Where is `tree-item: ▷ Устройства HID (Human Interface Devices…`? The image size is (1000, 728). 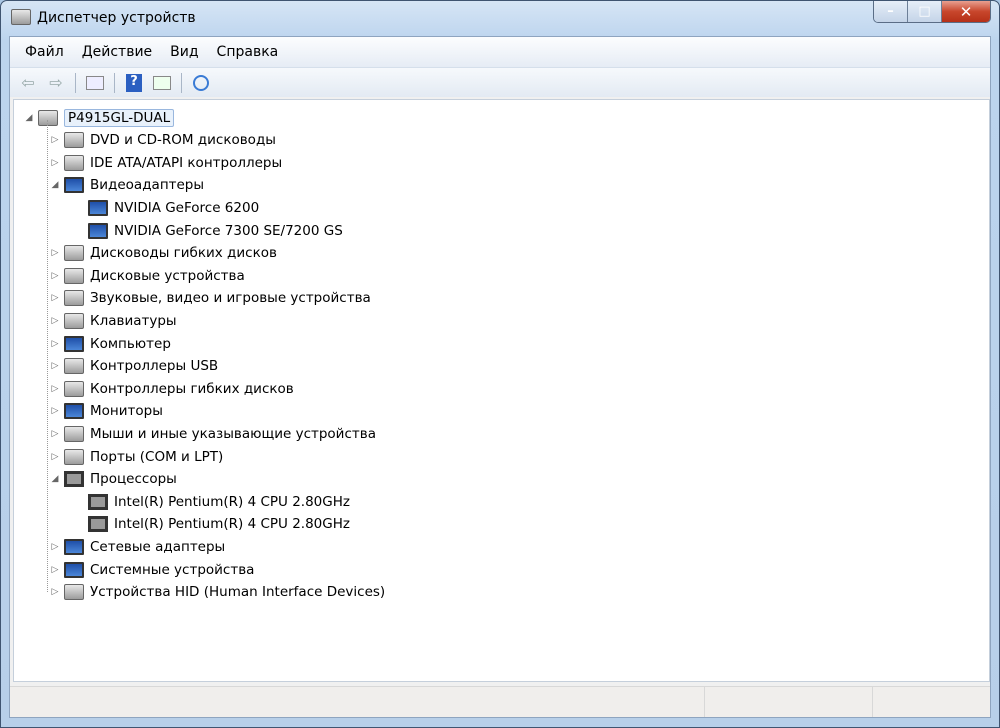
tree-item: ▷ Устройства HID (Human Interface Devices… is located at coordinates (217, 592).